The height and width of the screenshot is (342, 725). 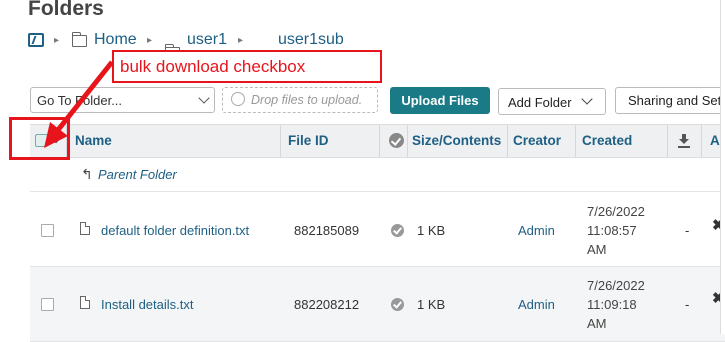 I want to click on annotation-arrow, so click(x=79, y=104).